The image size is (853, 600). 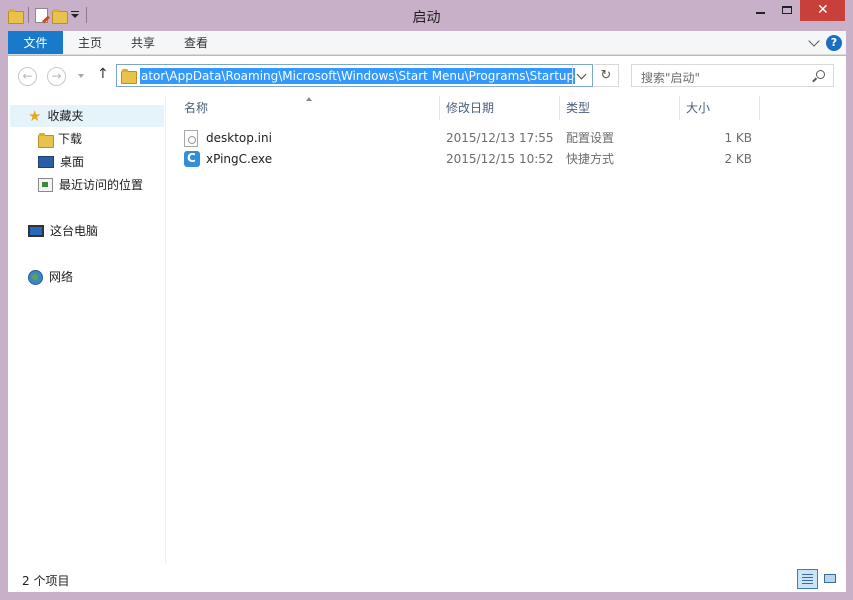 What do you see at coordinates (732, 75) in the screenshot?
I see `search-input: 搜索"启动"` at bounding box center [732, 75].